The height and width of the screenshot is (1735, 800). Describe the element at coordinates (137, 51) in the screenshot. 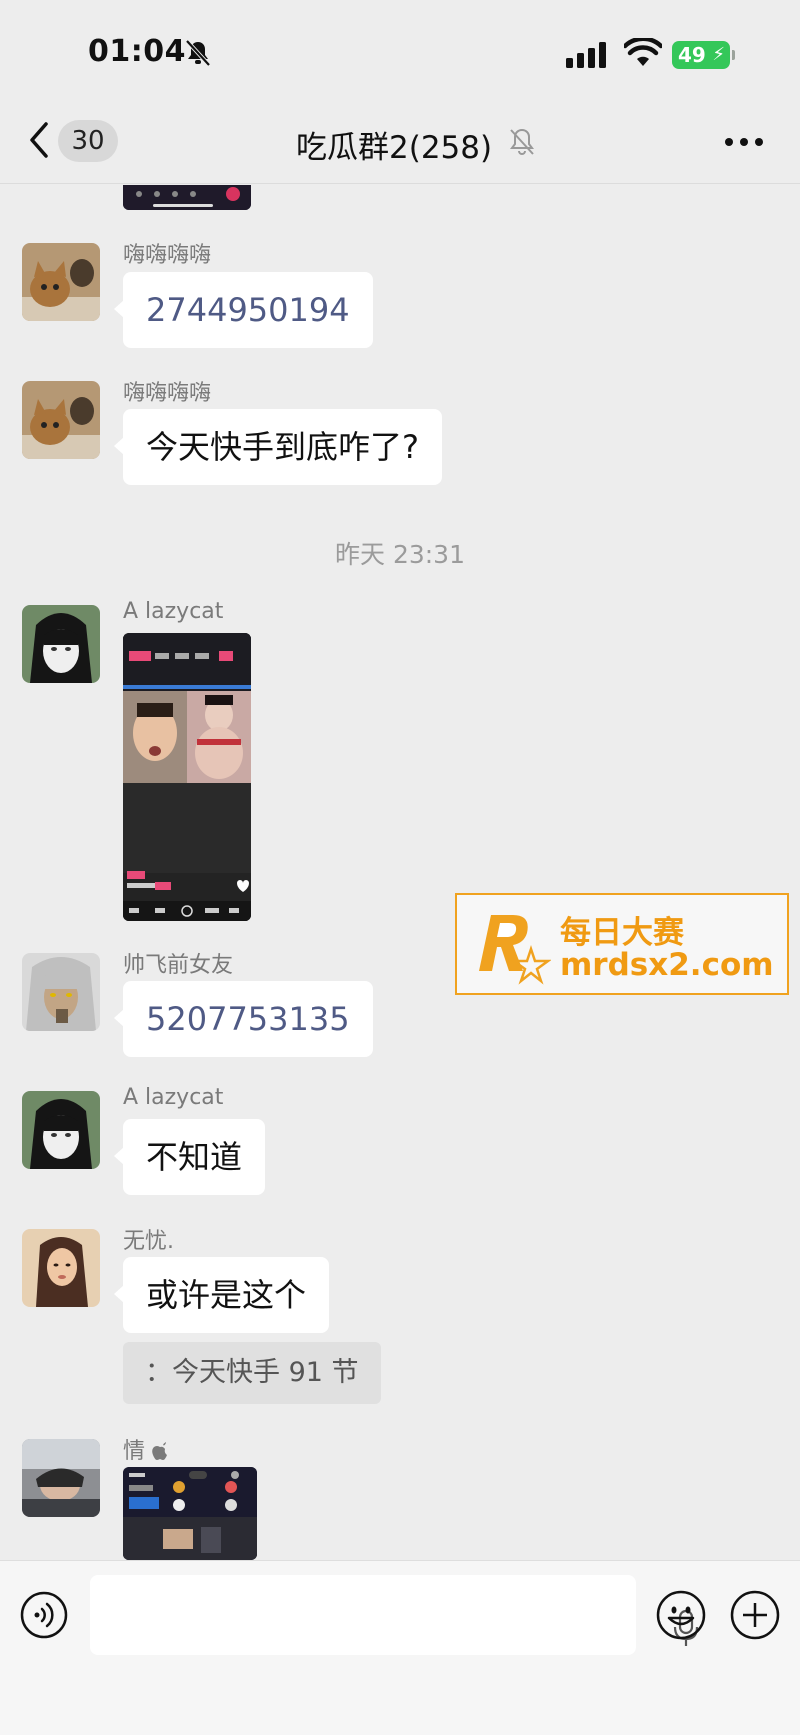

I see `status-time: 01:04` at that location.